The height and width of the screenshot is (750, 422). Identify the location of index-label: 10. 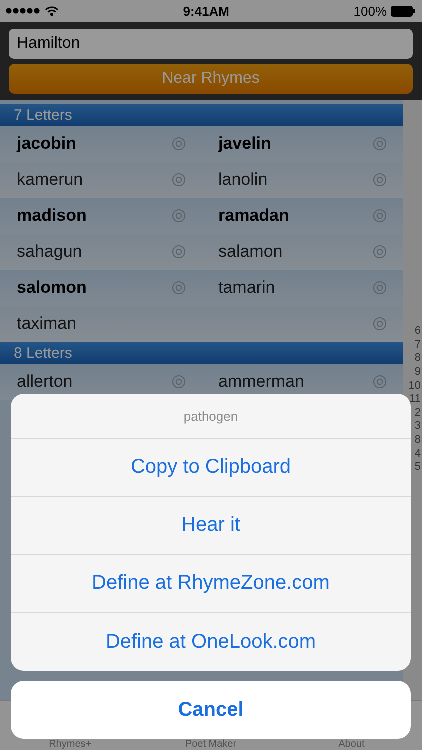
(414, 387).